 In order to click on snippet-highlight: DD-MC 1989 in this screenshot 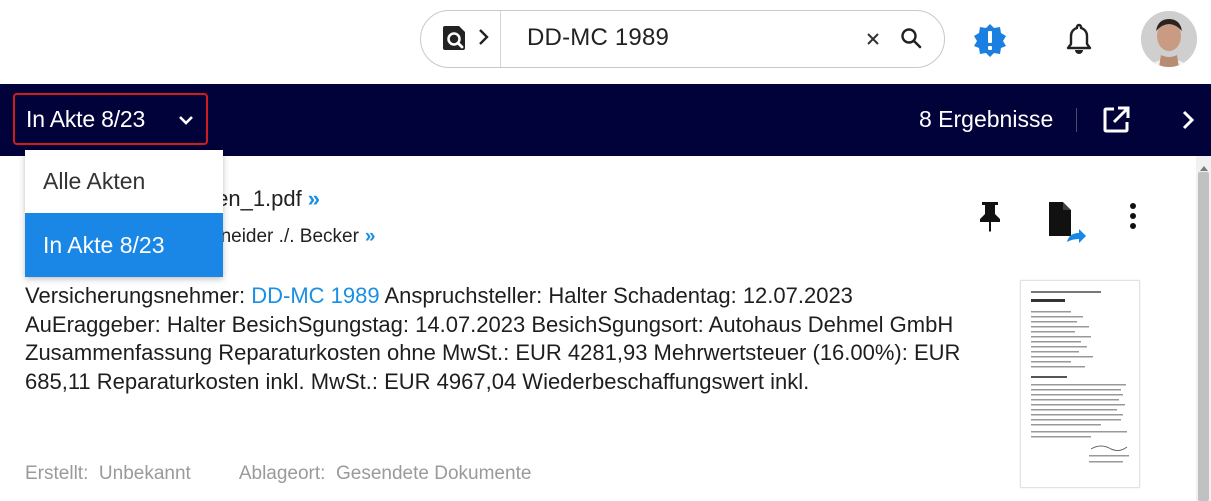, I will do `click(315, 295)`.